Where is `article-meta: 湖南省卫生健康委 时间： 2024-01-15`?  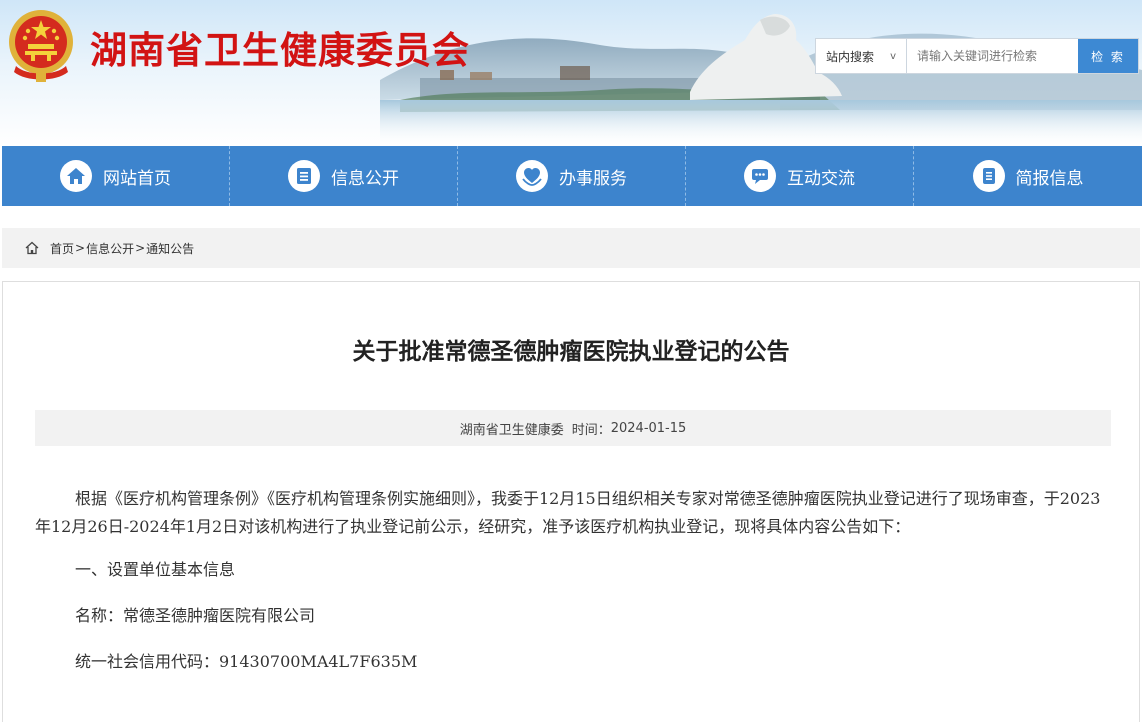 article-meta: 湖南省卫生健康委 时间： 2024-01-15 is located at coordinates (573, 428).